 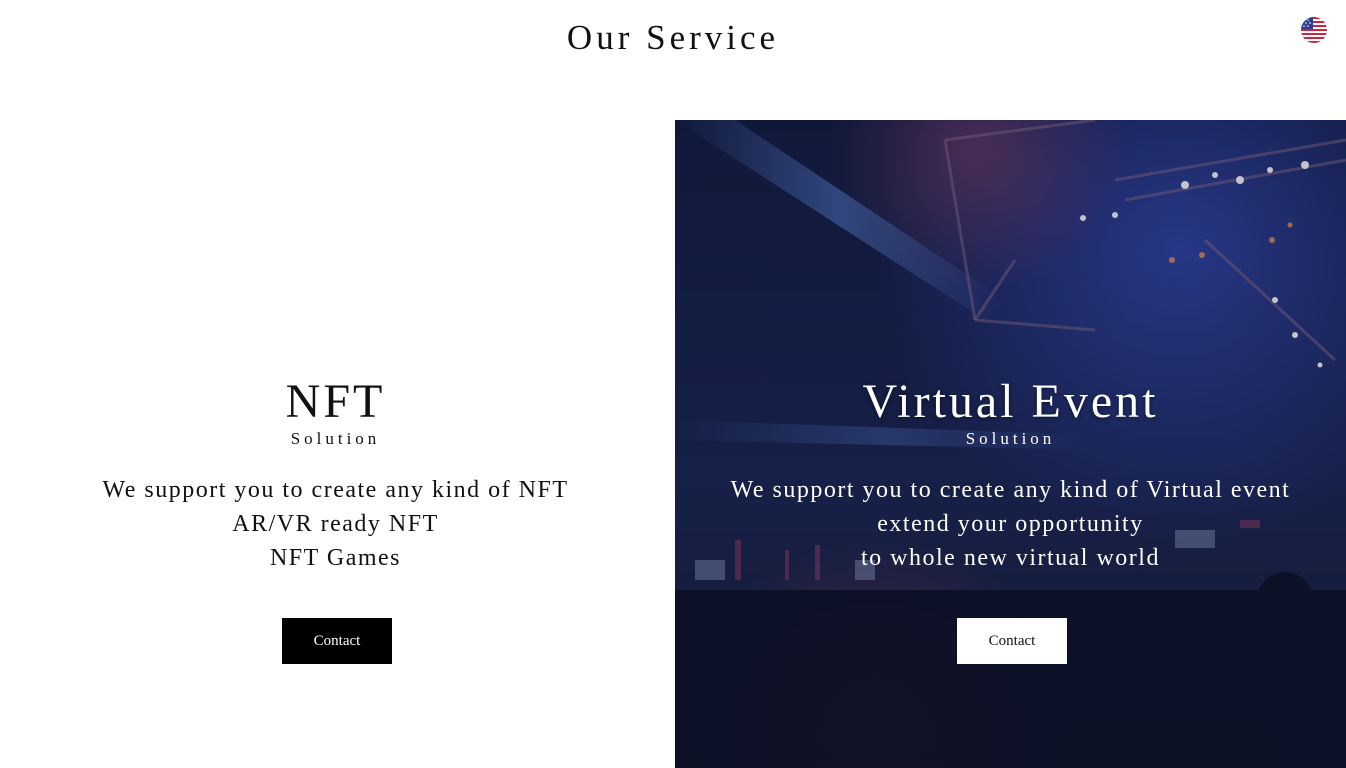 I want to click on nft-service-subtitle: Solution, so click(x=335, y=438).